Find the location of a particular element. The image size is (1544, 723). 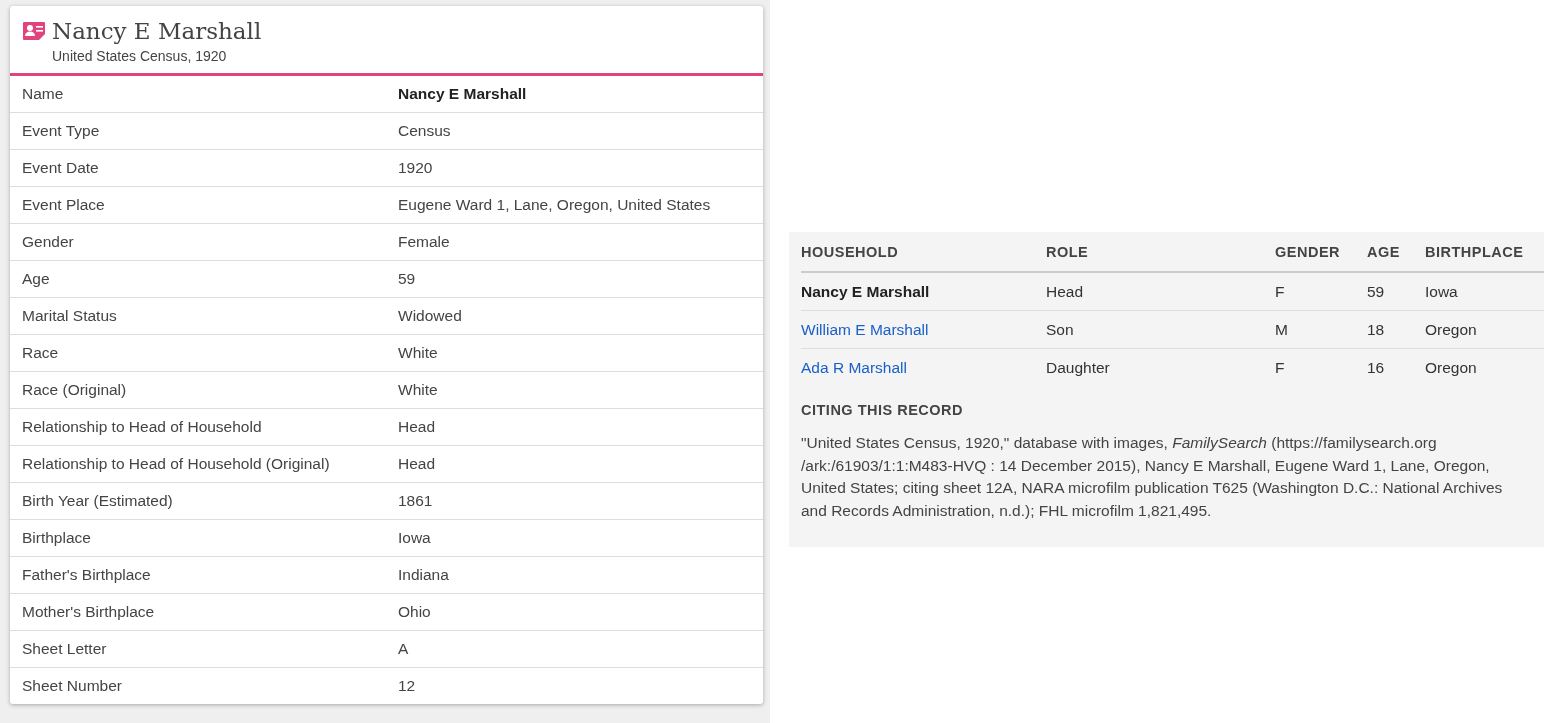

field-value: 1920 is located at coordinates (415, 168).